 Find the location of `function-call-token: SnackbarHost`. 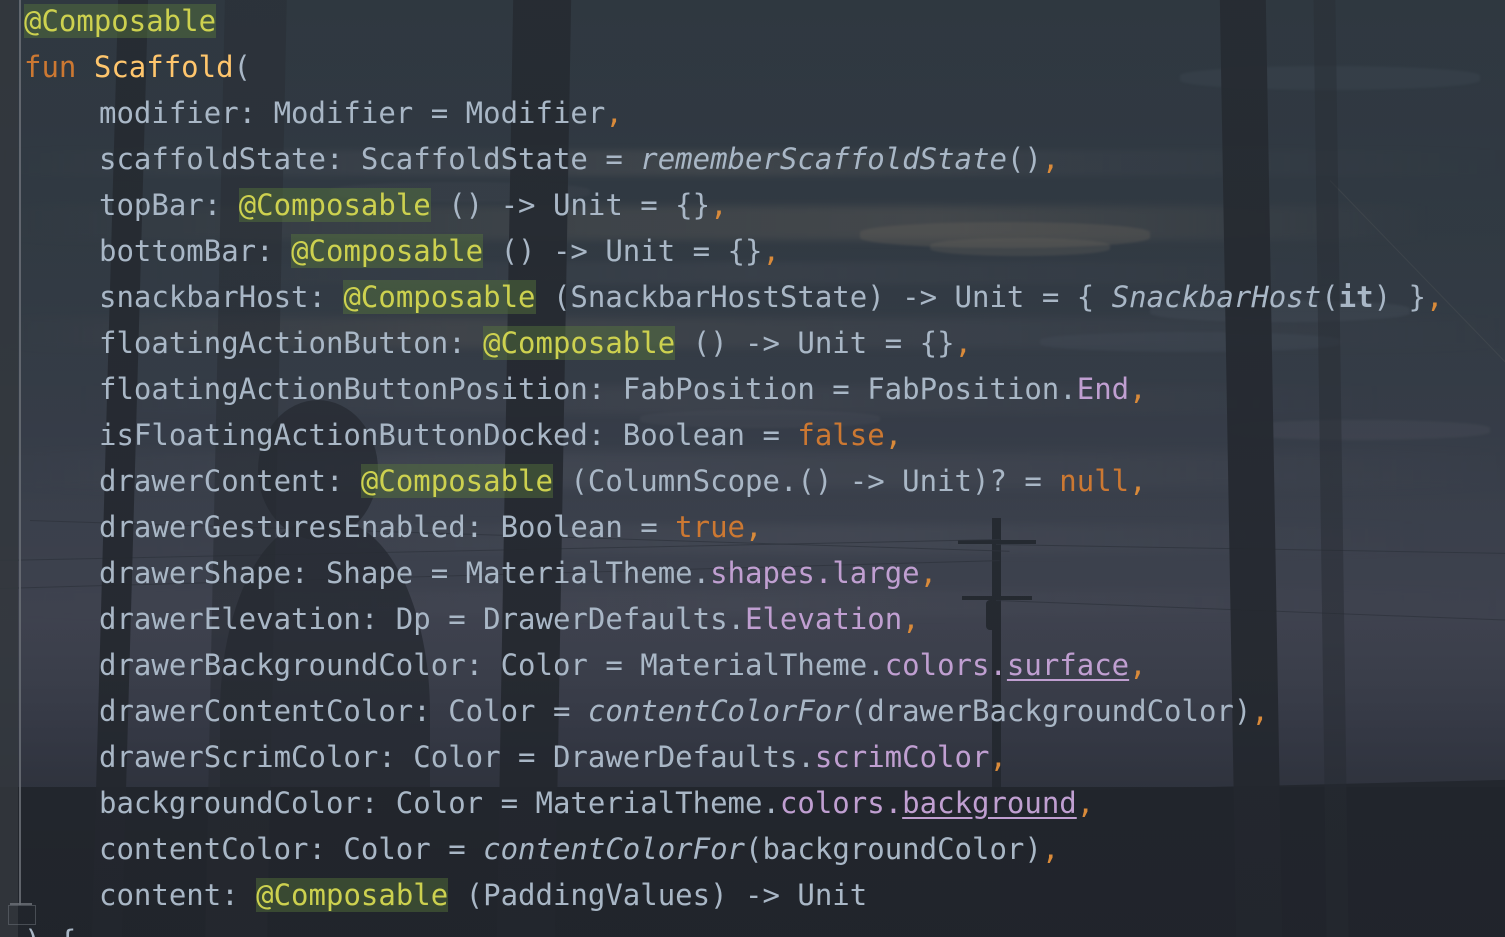

function-call-token: SnackbarHost is located at coordinates (1216, 297).